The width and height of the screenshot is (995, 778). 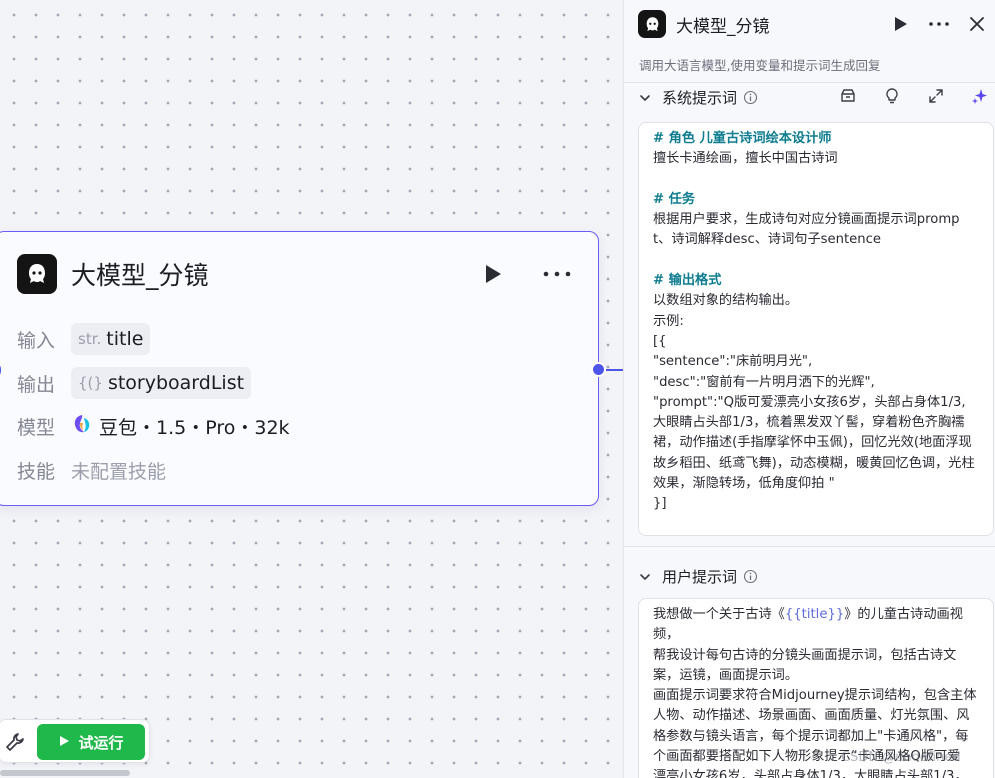 What do you see at coordinates (119, 471) in the screenshot?
I see `skill-value: 未配置技能` at bounding box center [119, 471].